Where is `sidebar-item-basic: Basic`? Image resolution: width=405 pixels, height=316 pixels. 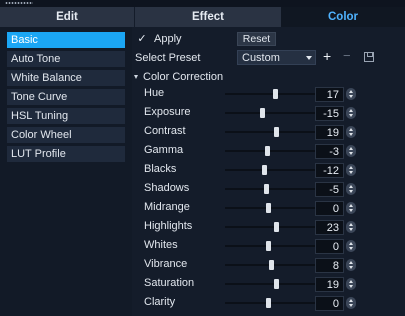
sidebar-item-basic: Basic is located at coordinates (66, 40).